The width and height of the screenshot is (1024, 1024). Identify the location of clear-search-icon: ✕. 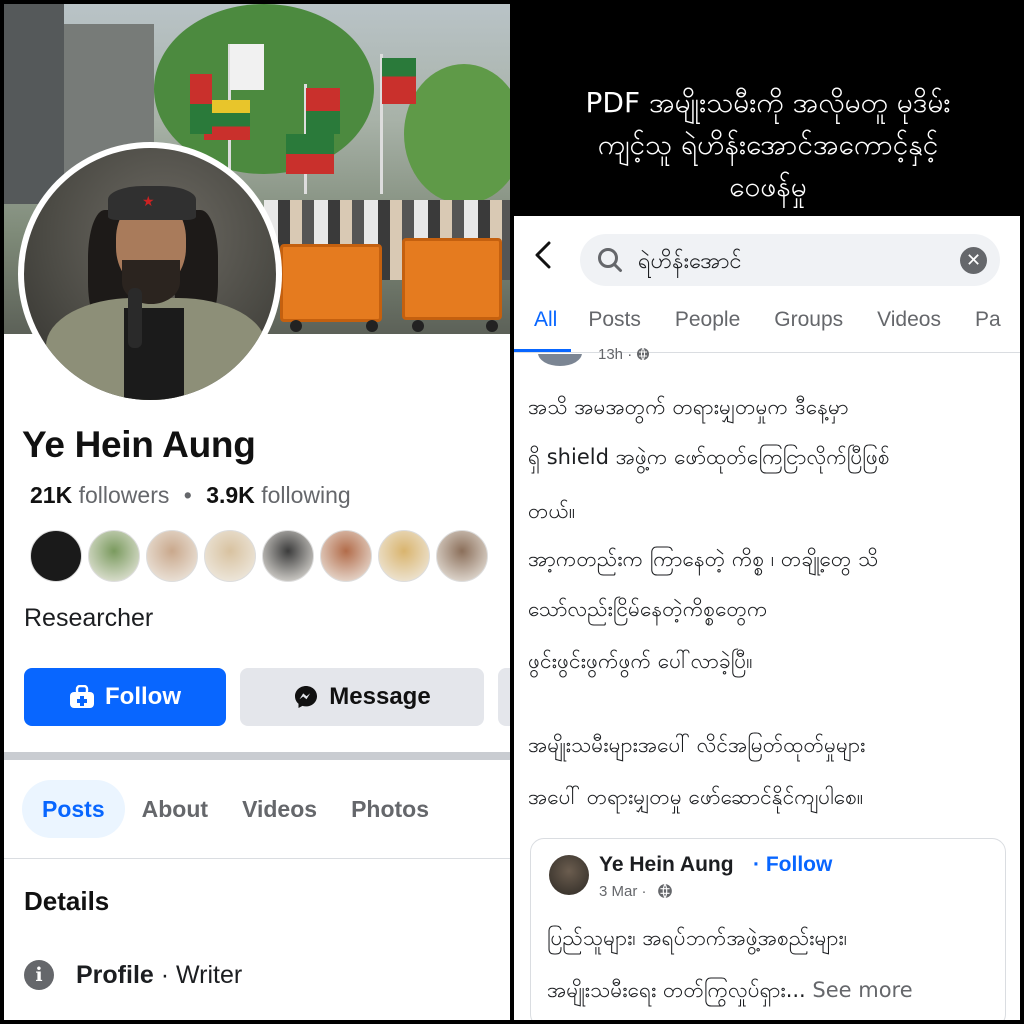
(973, 260).